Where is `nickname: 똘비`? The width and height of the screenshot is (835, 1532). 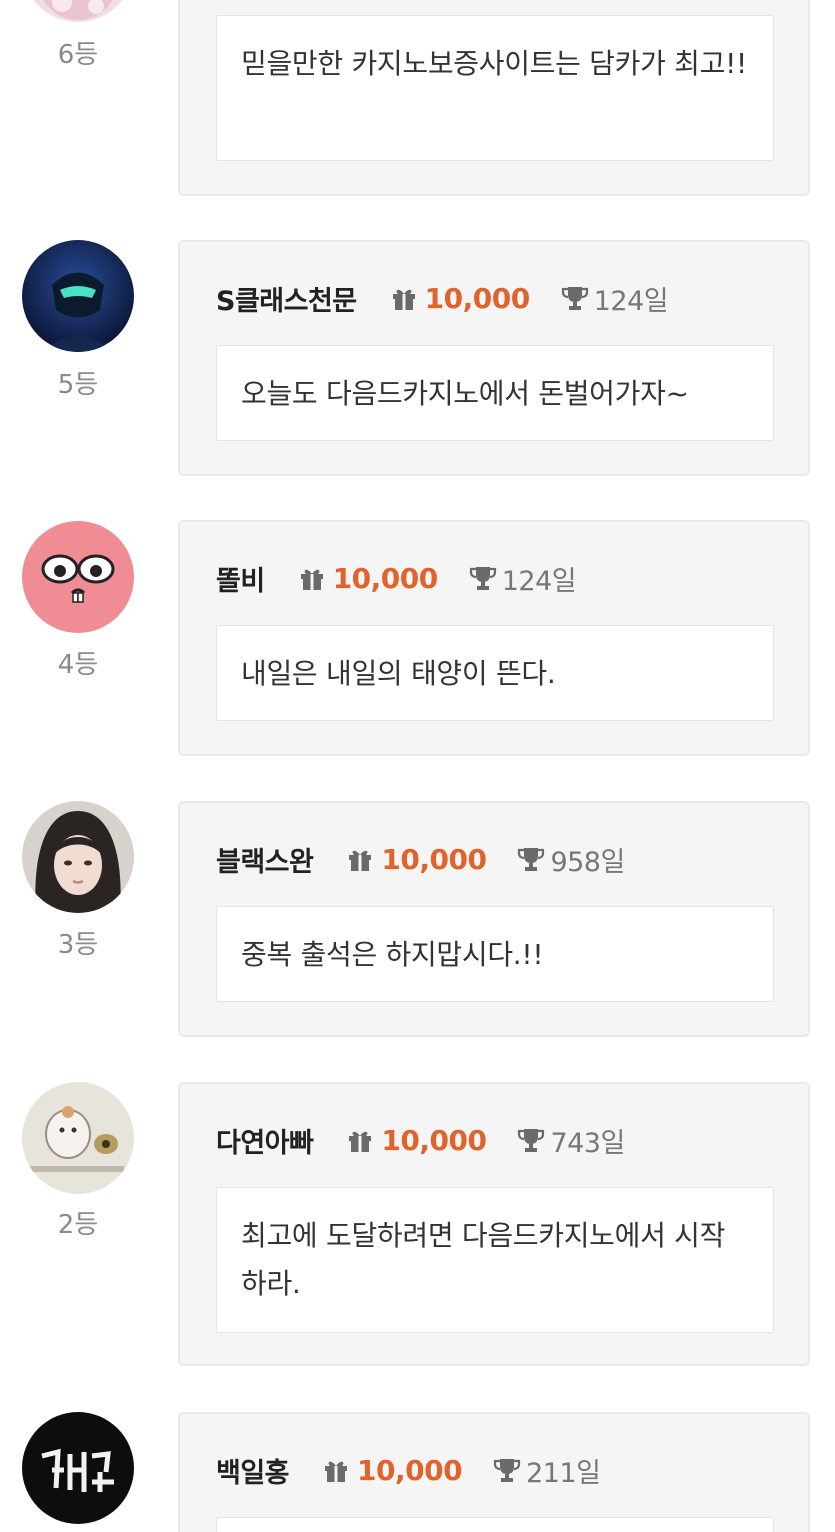
nickname: 똘비 is located at coordinates (240, 578).